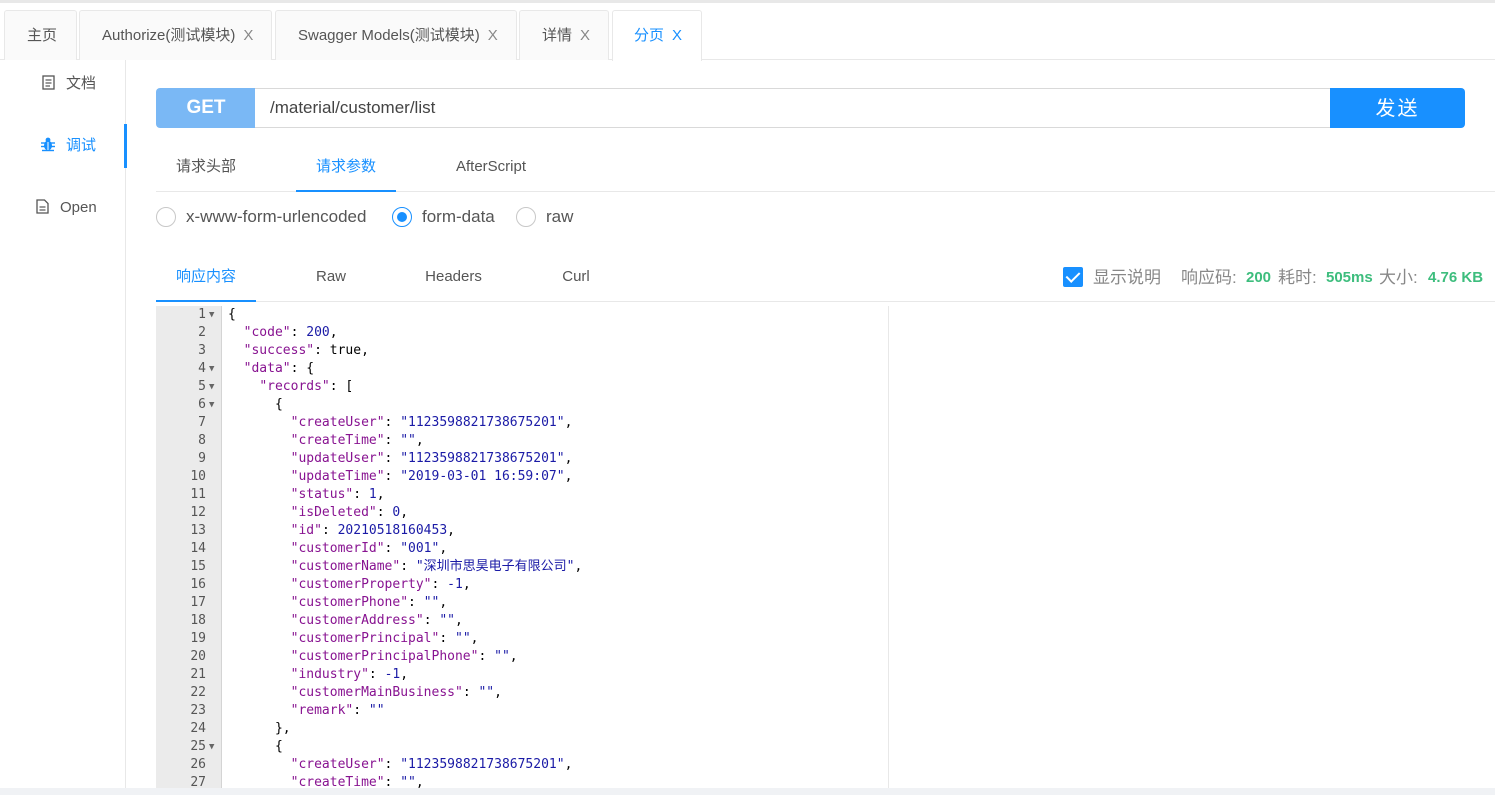 The image size is (1495, 795). What do you see at coordinates (522, 459) in the screenshot?
I see `code-line: 9 "updateUser": "1123598821738675201",` at bounding box center [522, 459].